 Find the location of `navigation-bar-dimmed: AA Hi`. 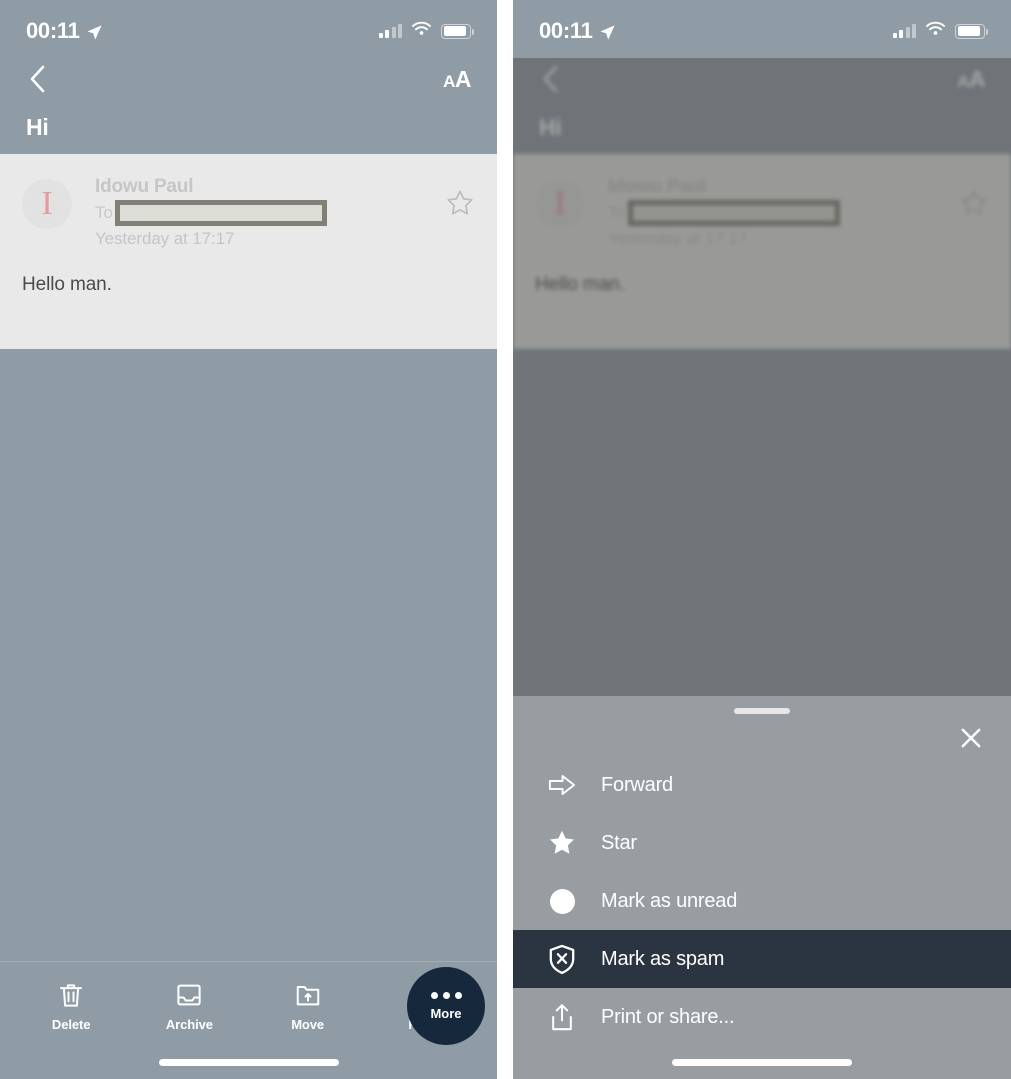

navigation-bar-dimmed: AA Hi is located at coordinates (762, 106).